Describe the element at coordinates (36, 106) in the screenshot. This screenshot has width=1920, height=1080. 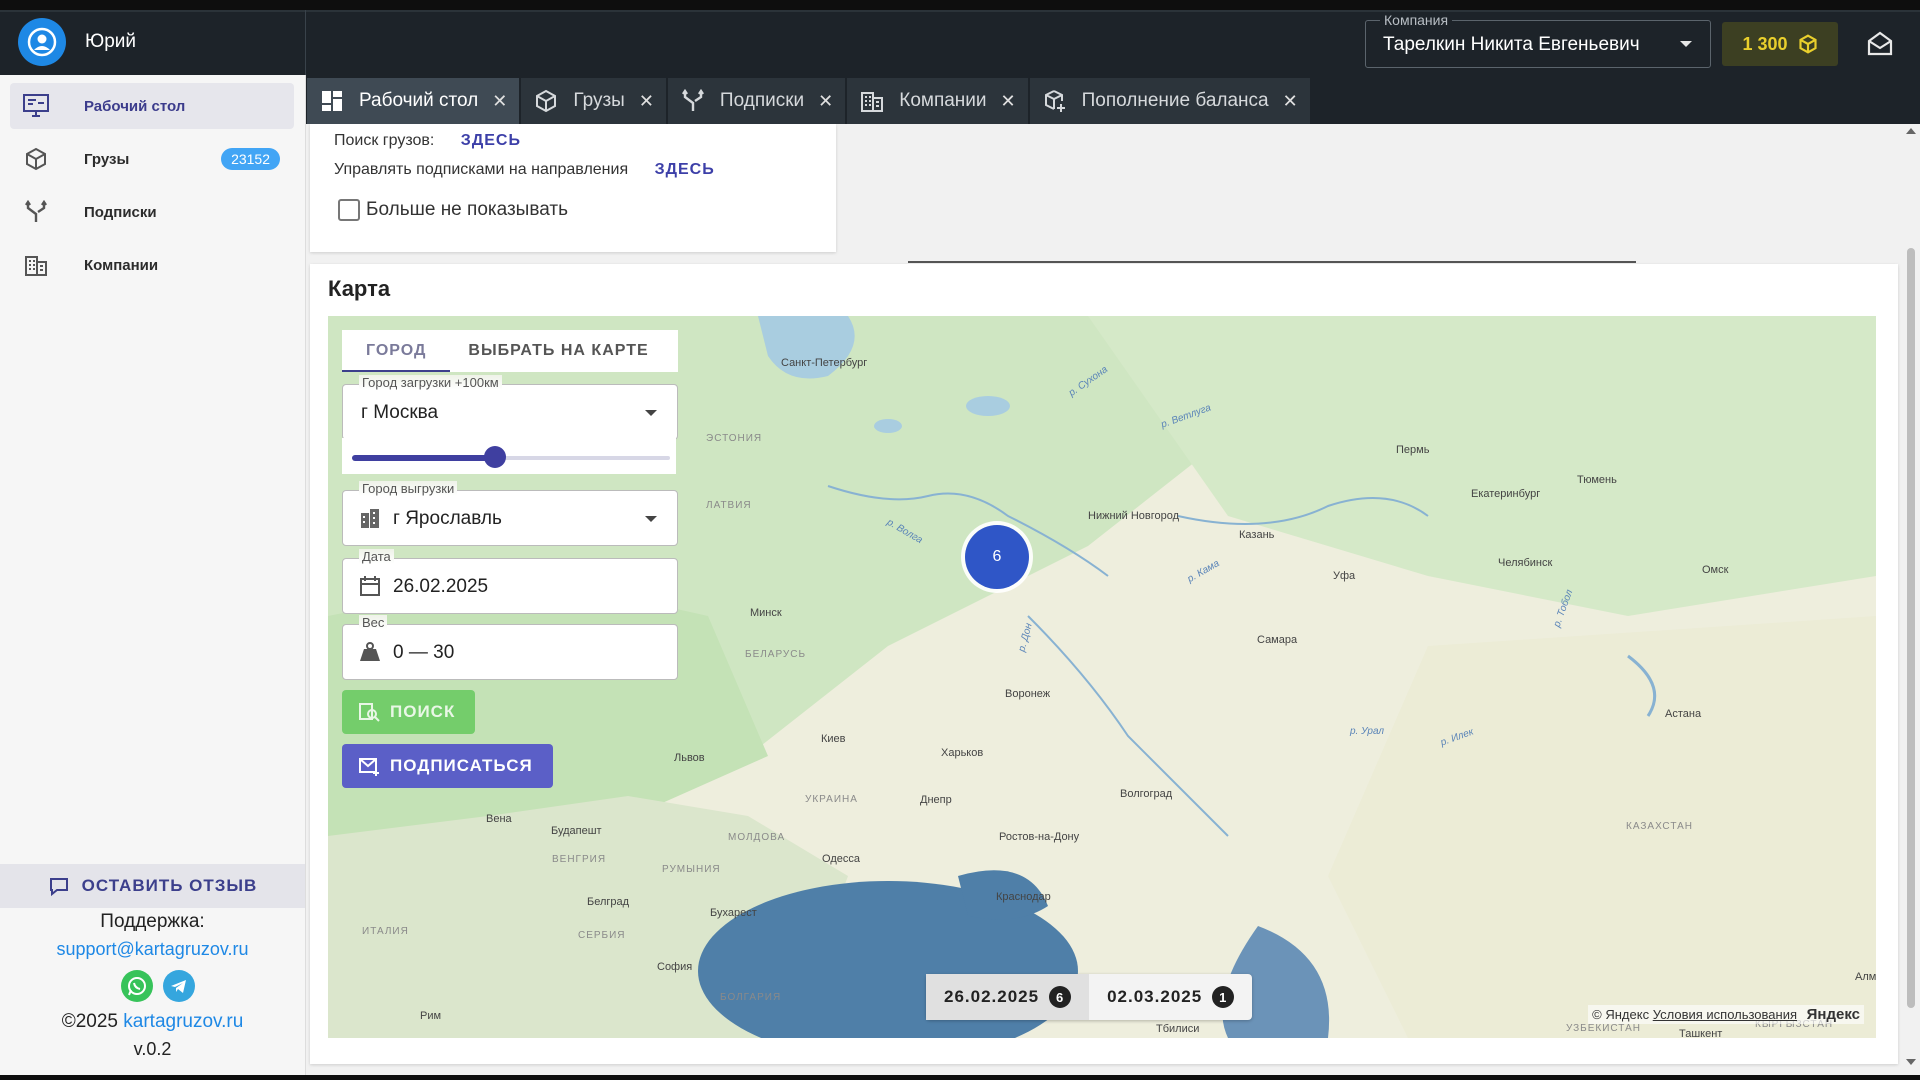
I see `monitor-icon` at that location.